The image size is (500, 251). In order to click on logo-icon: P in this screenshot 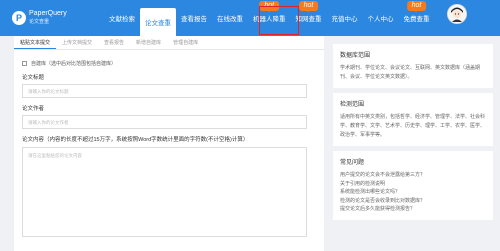, I will do `click(19, 18)`.